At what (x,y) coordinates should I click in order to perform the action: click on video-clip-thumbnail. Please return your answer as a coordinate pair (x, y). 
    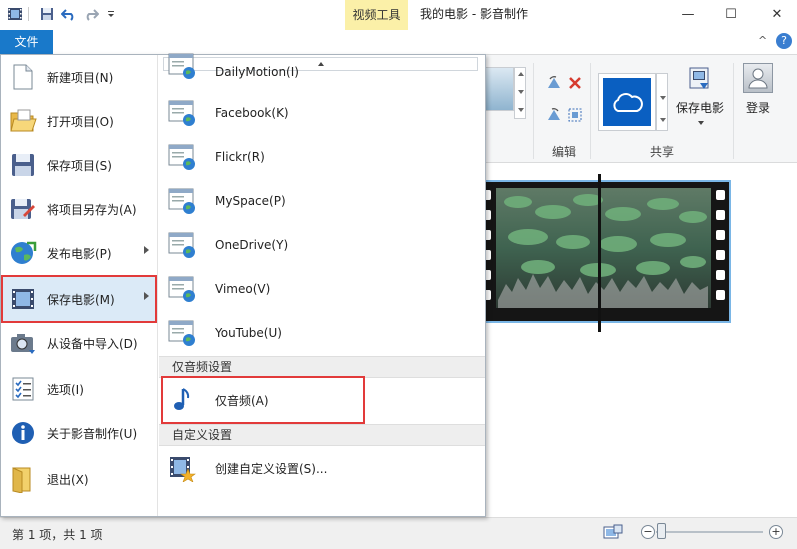
    Looking at the image, I should click on (603, 251).